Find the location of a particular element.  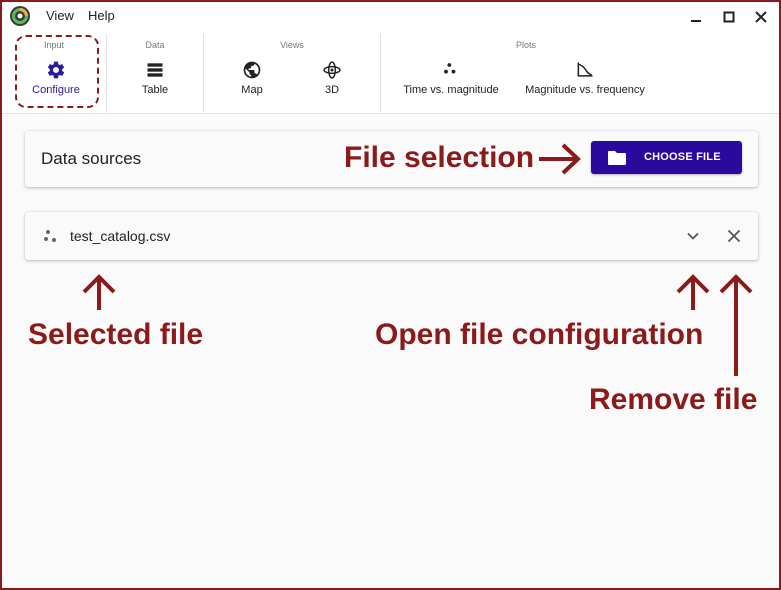

3d-label: 3D is located at coordinates (332, 90).